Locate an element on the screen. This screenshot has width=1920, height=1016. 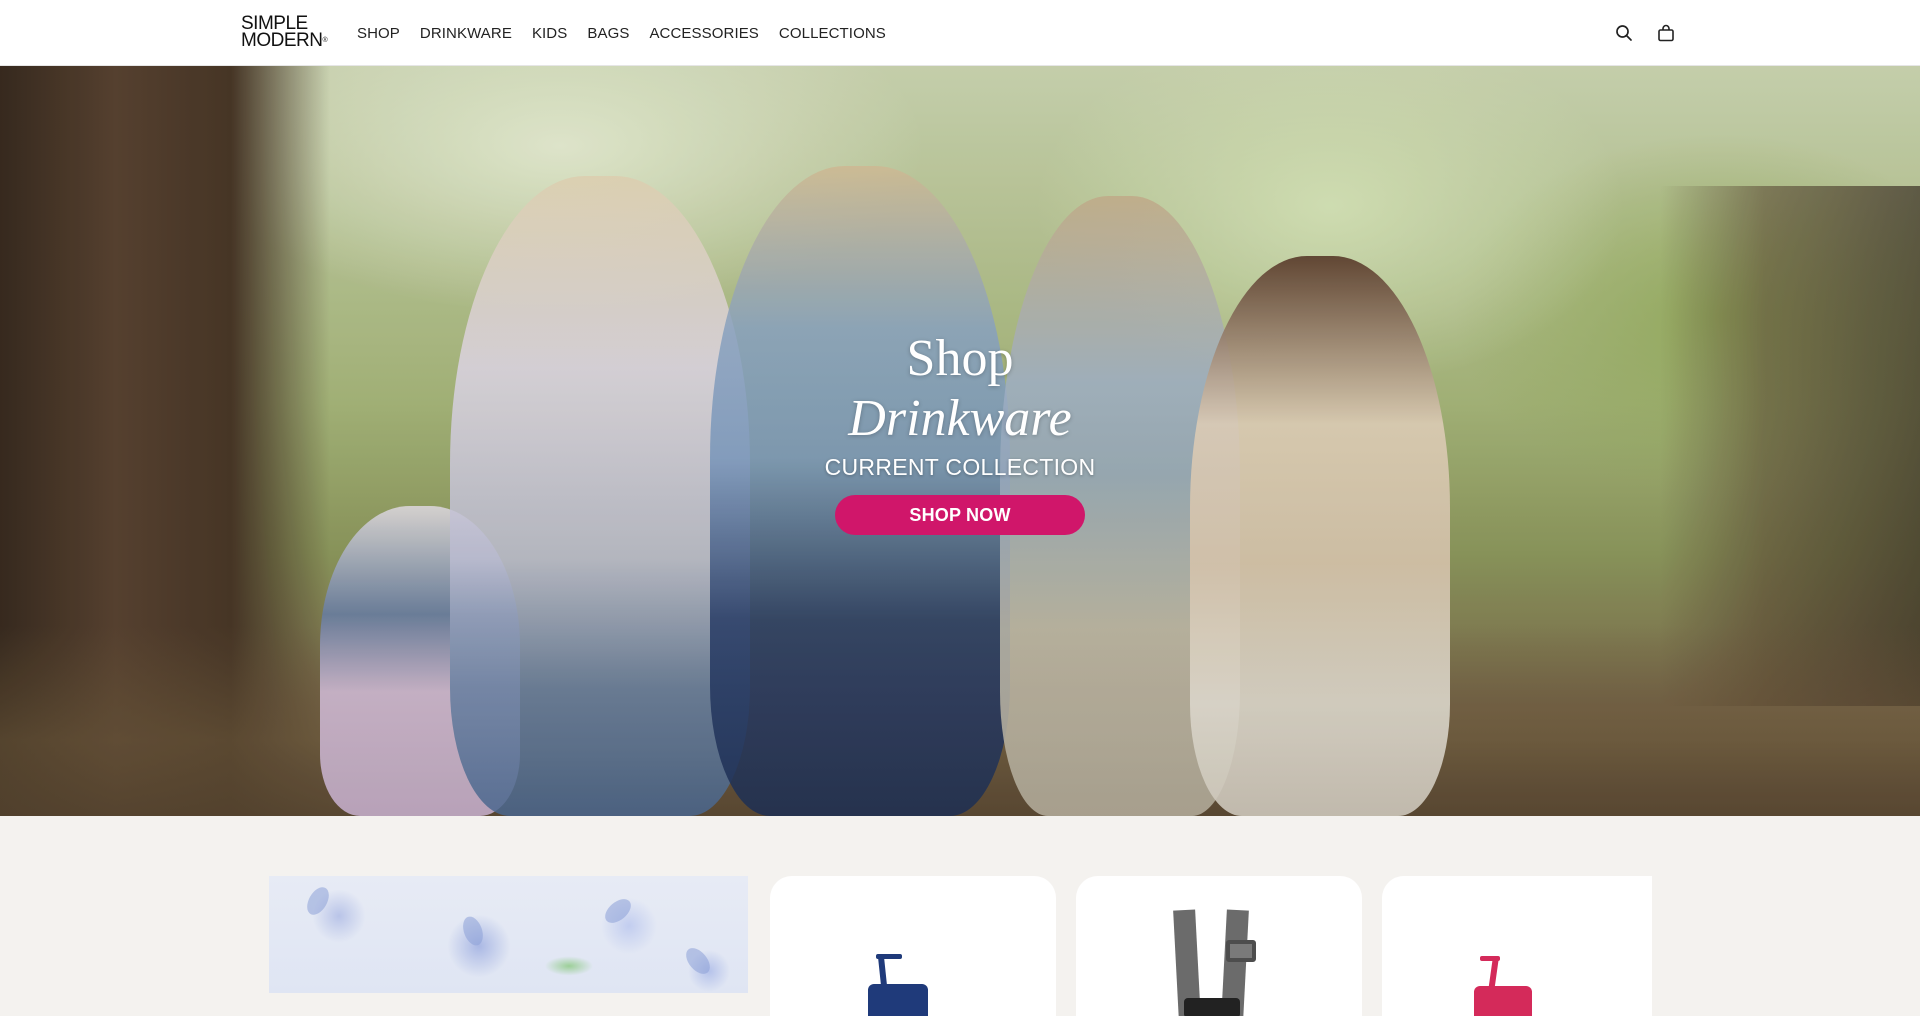
shop-now-button: SHOP NOW is located at coordinates (960, 515).